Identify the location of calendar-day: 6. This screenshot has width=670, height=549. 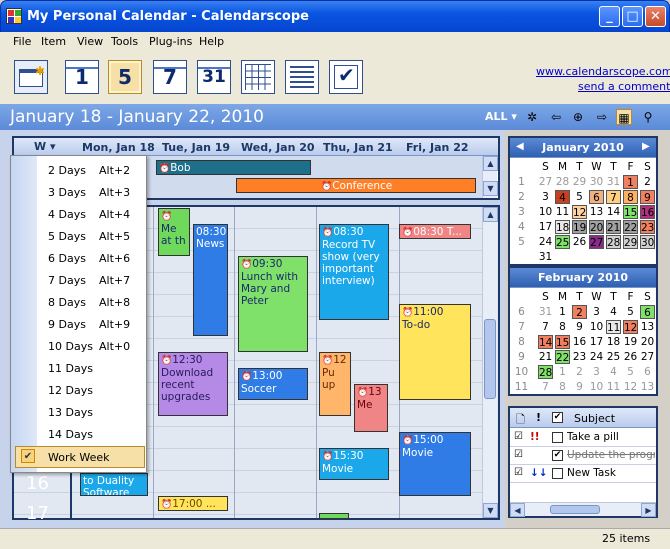
(647, 372).